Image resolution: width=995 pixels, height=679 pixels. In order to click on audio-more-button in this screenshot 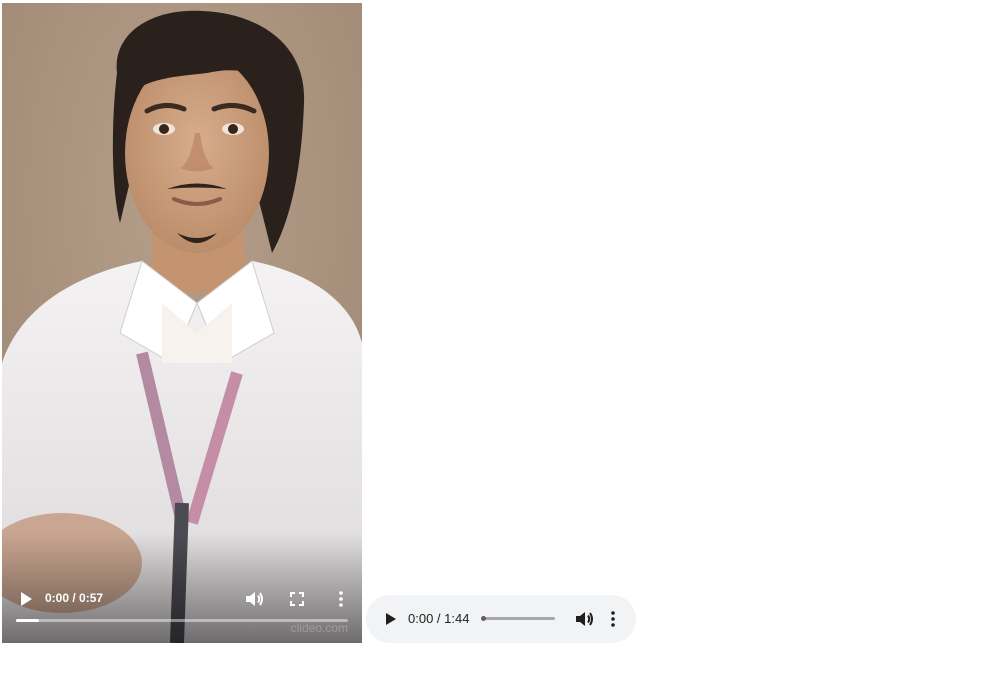, I will do `click(613, 619)`.